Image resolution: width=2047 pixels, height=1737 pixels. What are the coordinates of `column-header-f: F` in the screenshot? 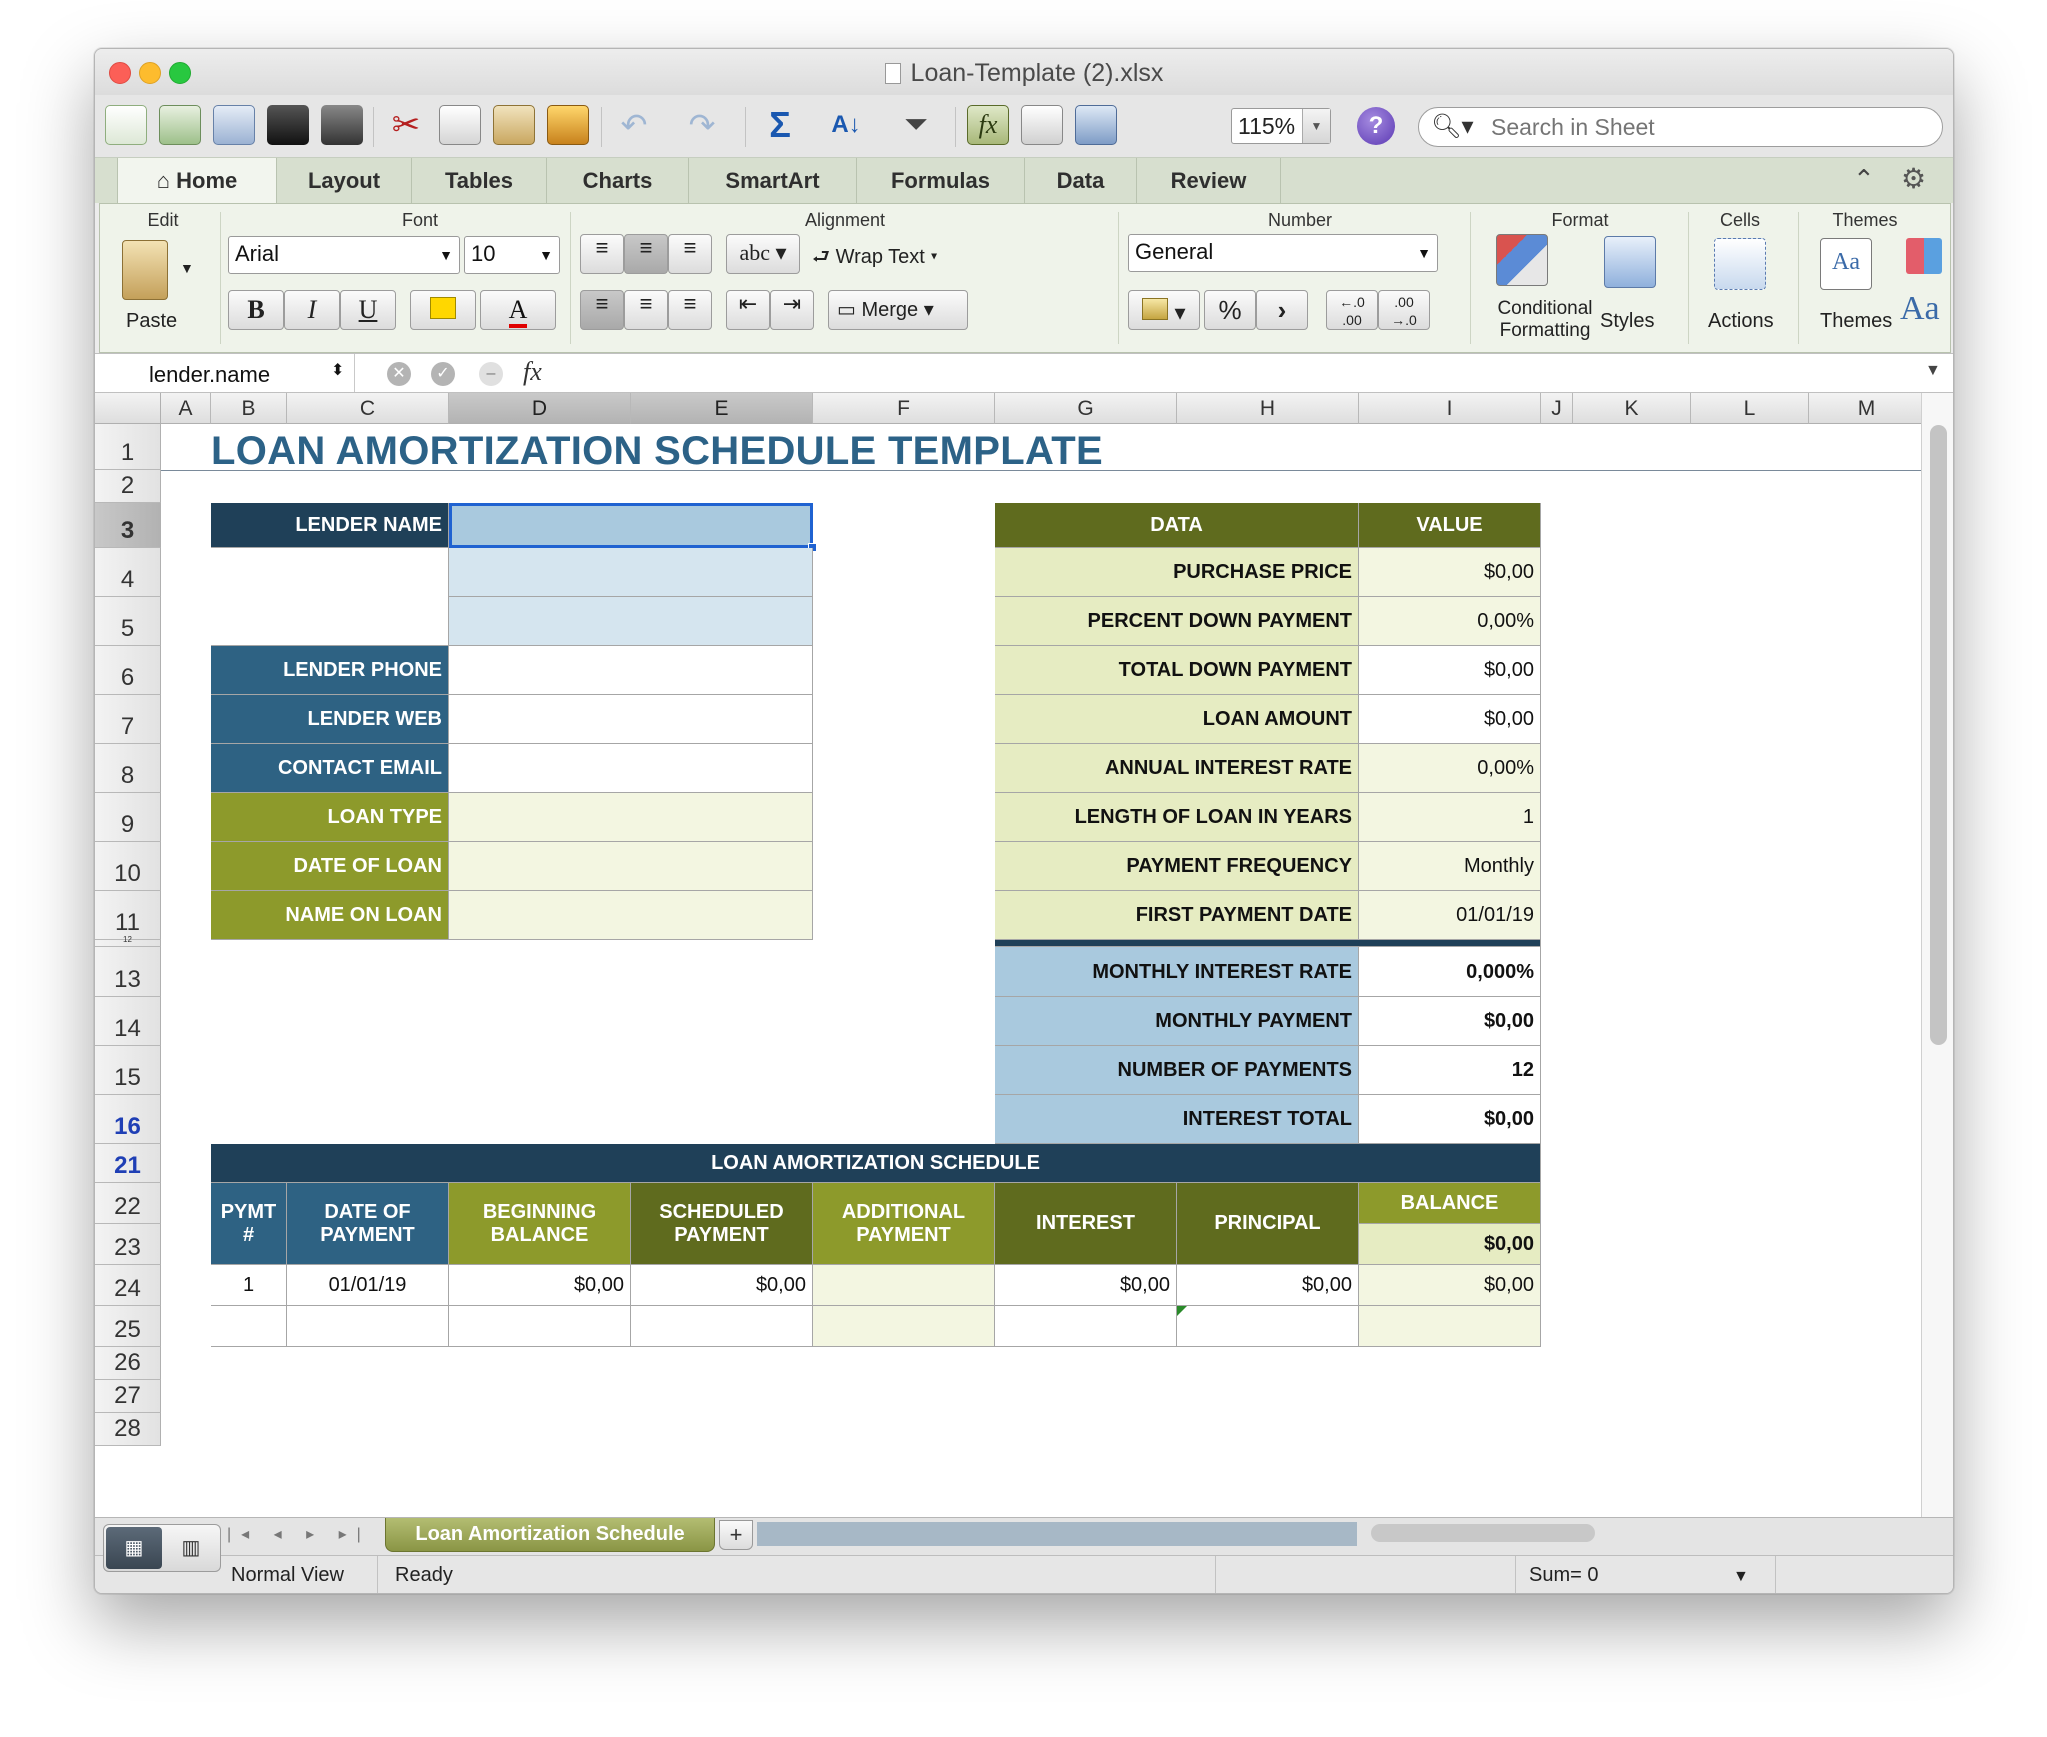 It's located at (904, 408).